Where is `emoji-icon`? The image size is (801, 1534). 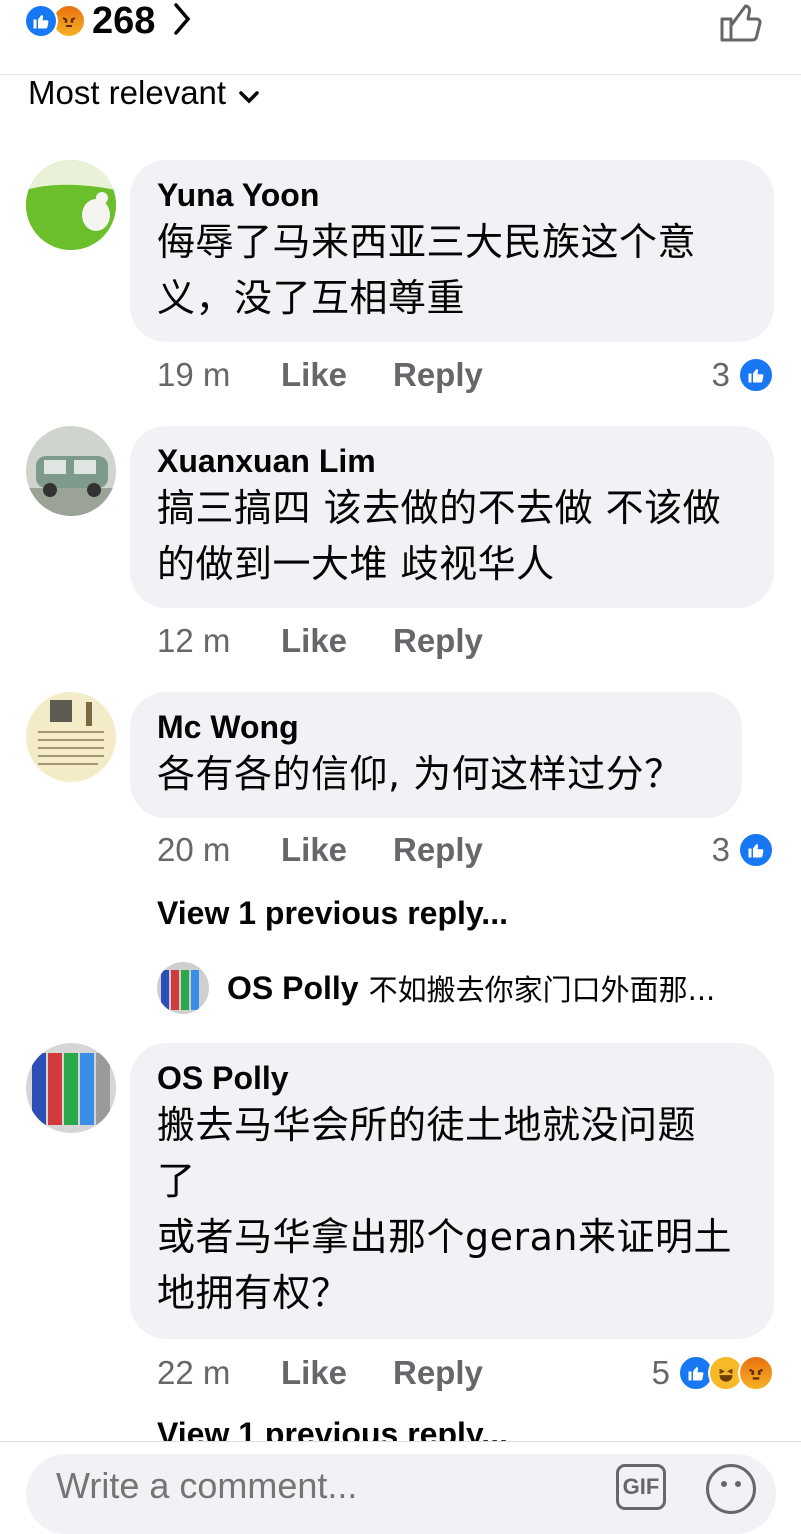
emoji-icon is located at coordinates (731, 1489).